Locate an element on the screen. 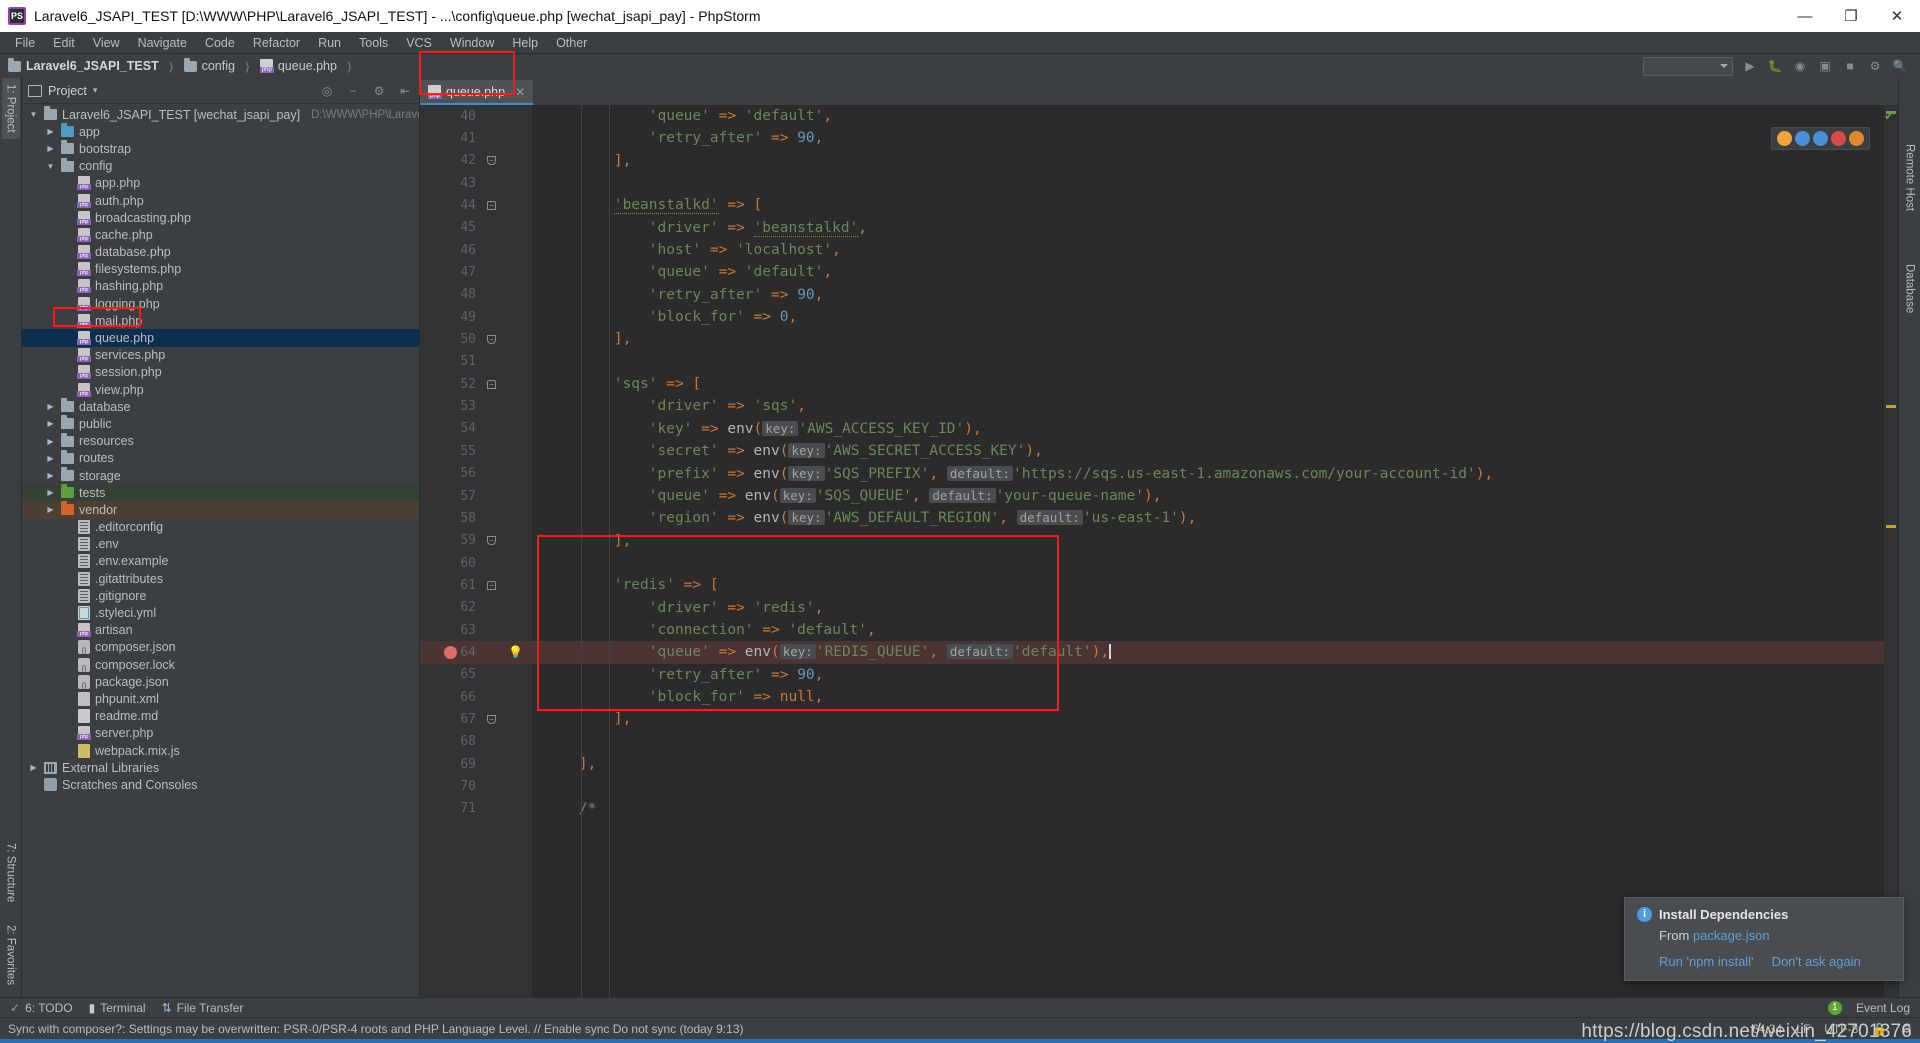 Image resolution: width=1920 pixels, height=1043 pixels. gutter-line: 41 is located at coordinates (476, 138).